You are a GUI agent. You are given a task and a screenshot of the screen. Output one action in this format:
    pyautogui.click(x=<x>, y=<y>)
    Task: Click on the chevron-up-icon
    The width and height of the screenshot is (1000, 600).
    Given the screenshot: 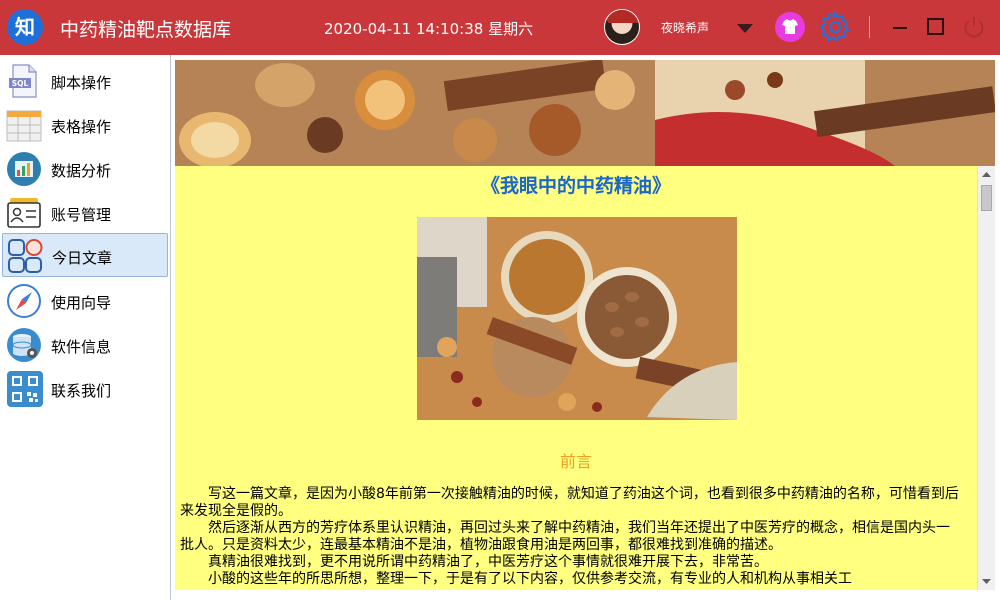 What is the action you would take?
    pyautogui.click(x=986, y=174)
    